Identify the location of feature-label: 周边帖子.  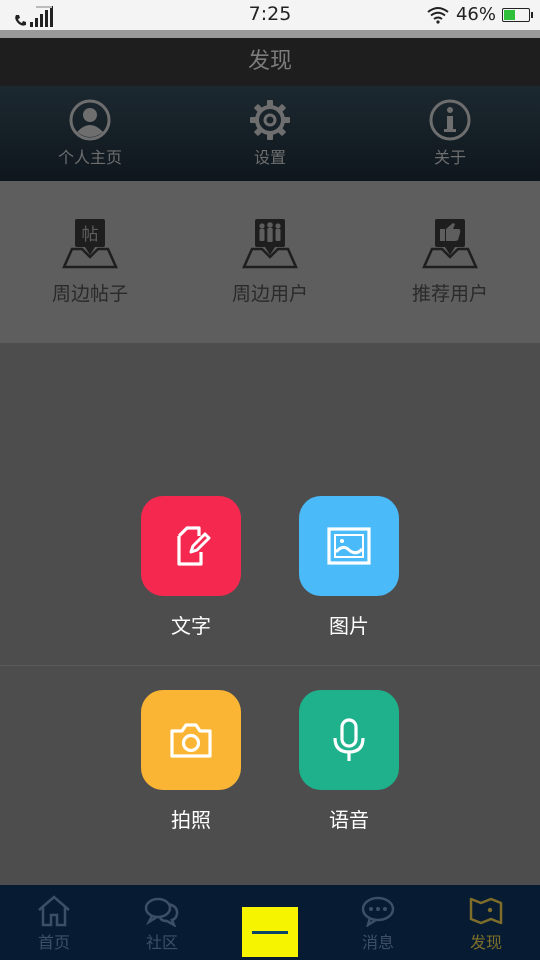
(89, 294).